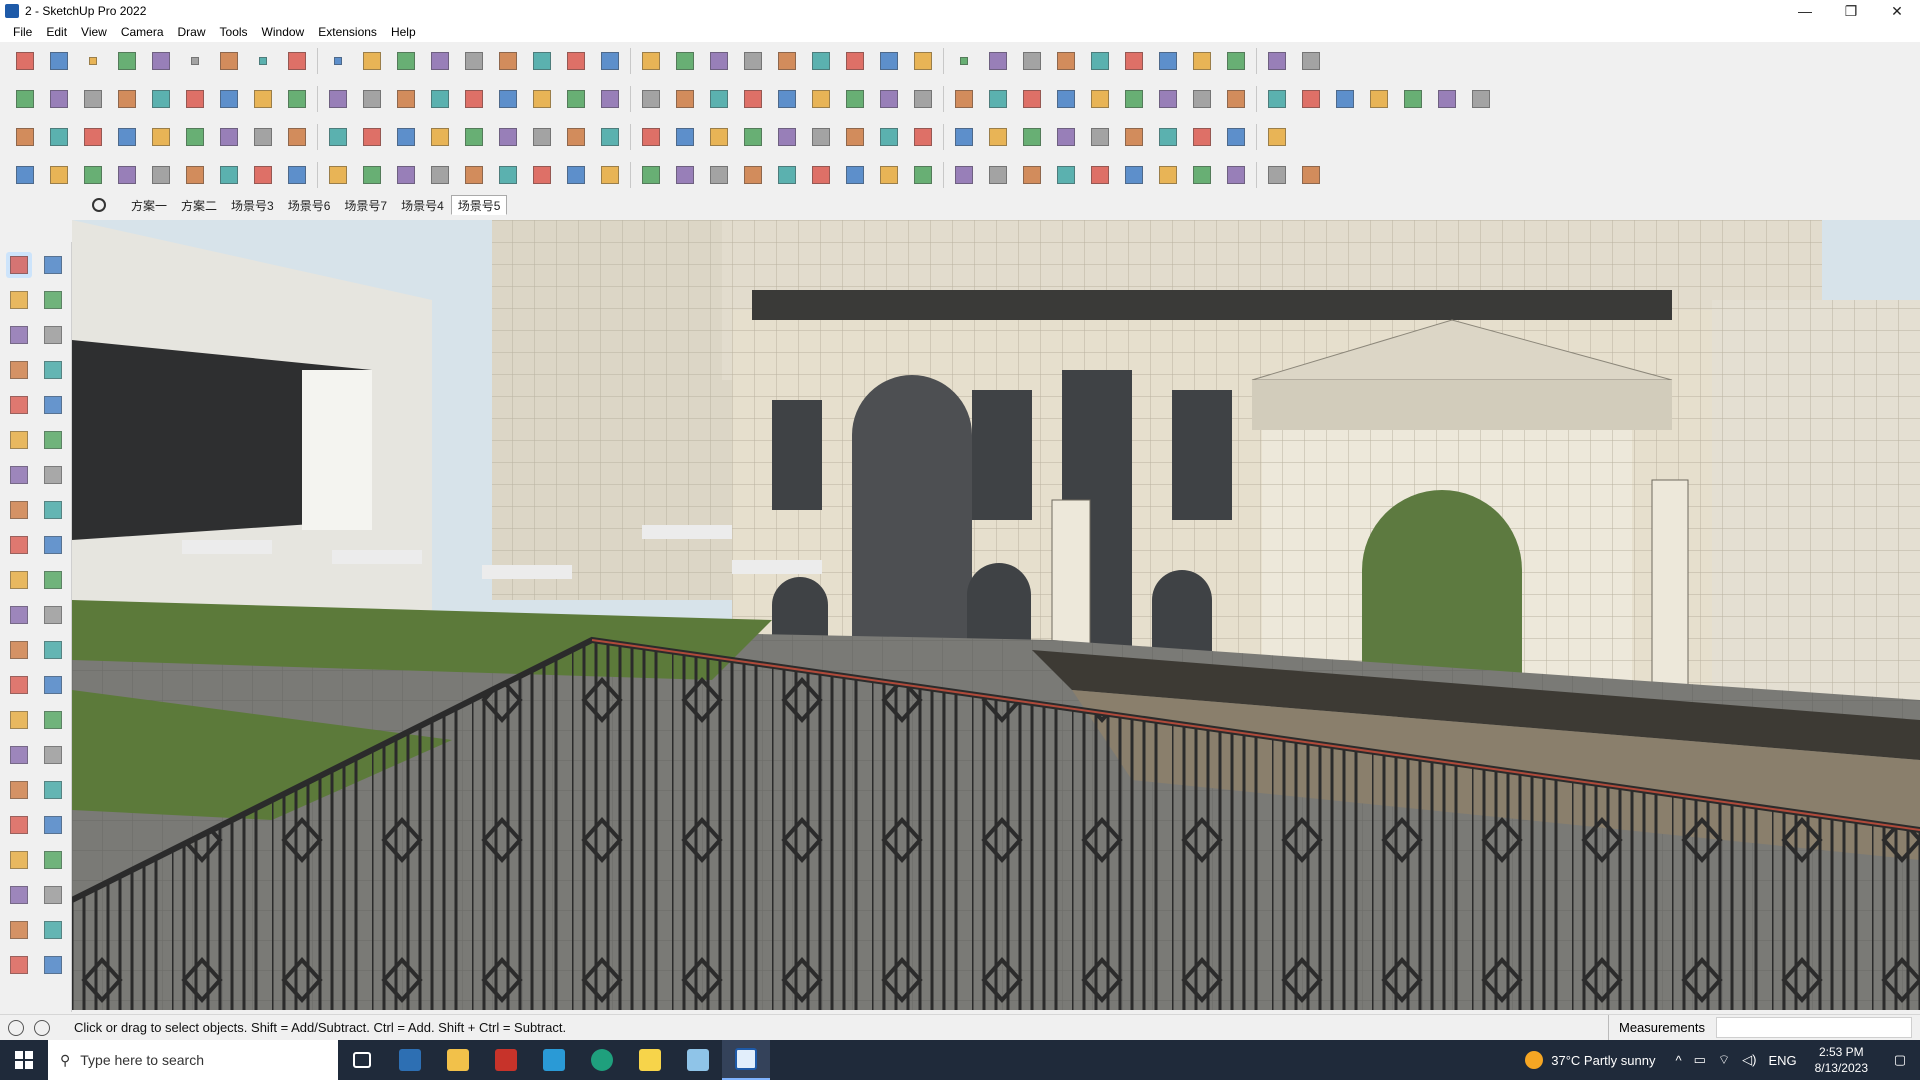  Describe the element at coordinates (347, 32) in the screenshot. I see `menu-extensions: Extensions` at that location.